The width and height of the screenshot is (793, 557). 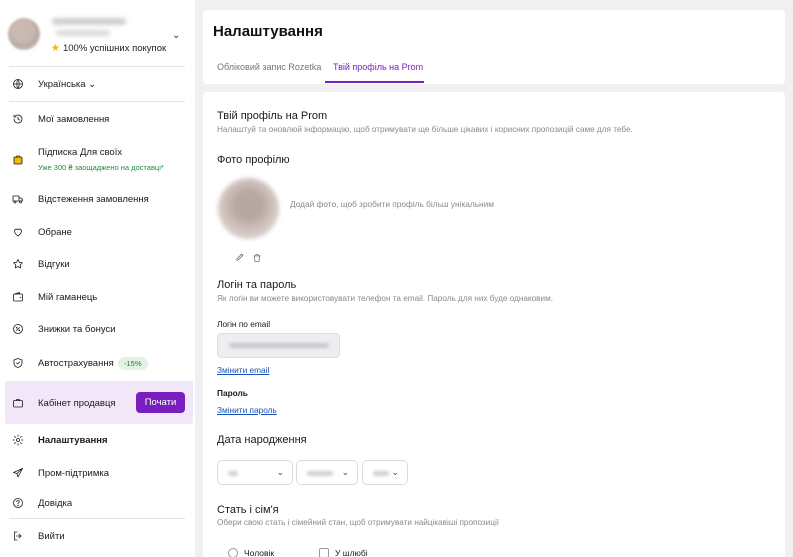 What do you see at coordinates (24, 34) in the screenshot?
I see `avatar` at bounding box center [24, 34].